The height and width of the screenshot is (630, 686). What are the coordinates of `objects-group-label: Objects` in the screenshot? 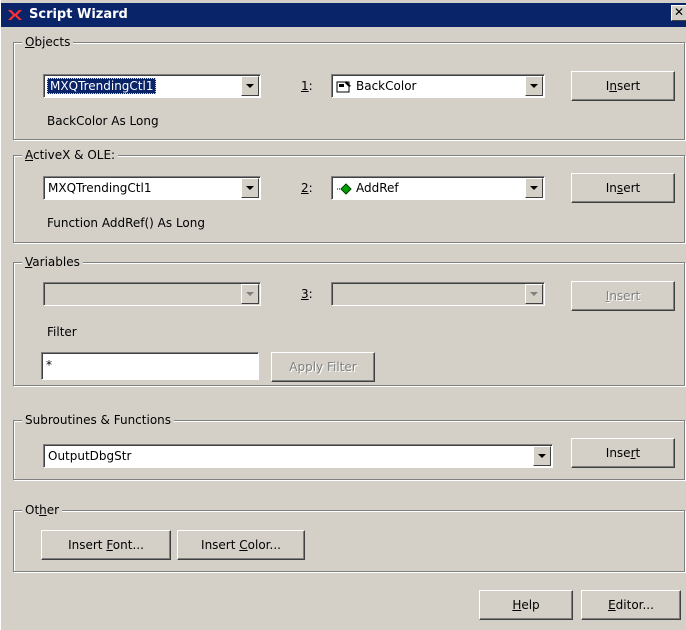 It's located at (48, 42).